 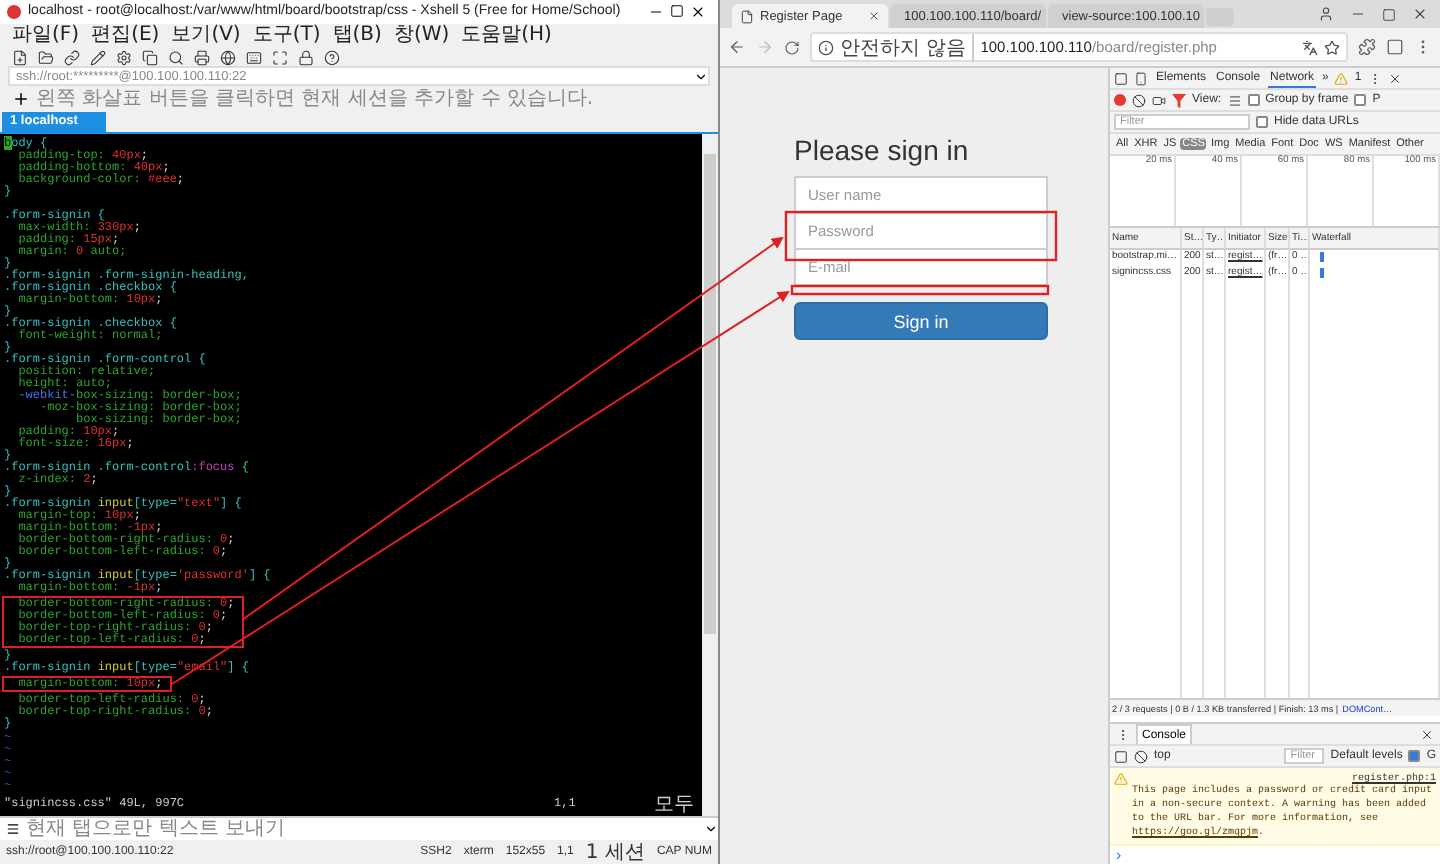 I want to click on menu-item: 창(W), so click(x=421, y=35).